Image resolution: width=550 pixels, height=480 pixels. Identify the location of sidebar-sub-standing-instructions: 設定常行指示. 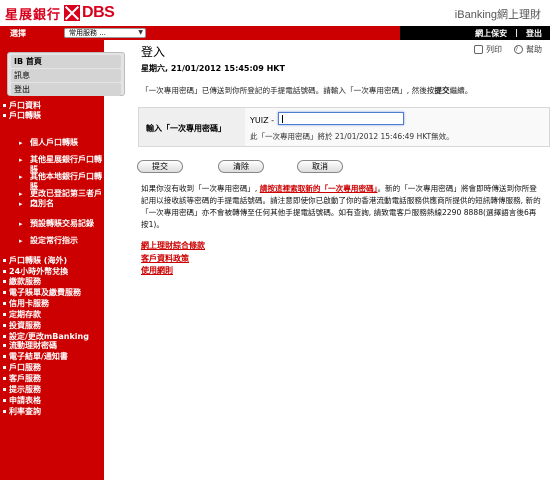
(52, 241).